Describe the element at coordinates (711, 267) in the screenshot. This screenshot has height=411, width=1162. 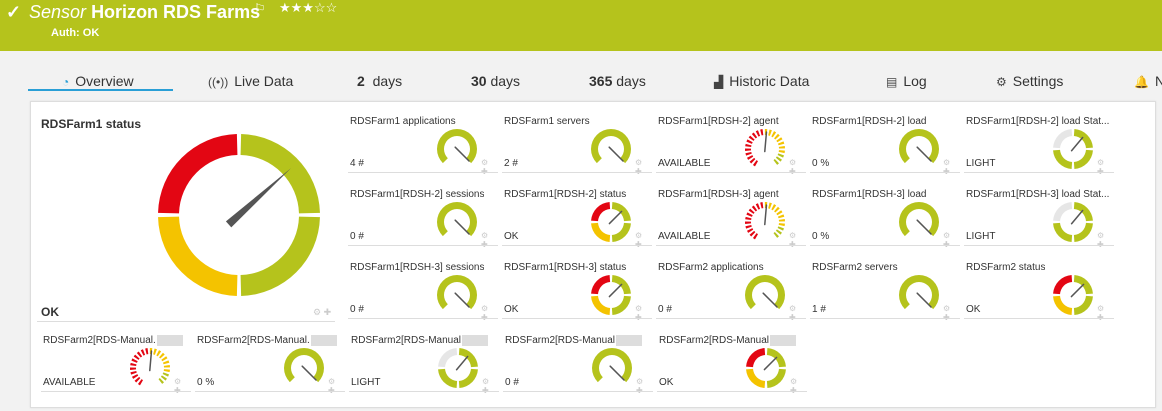
I see `gauge-tile-label: RDSFarm2 applications` at that location.